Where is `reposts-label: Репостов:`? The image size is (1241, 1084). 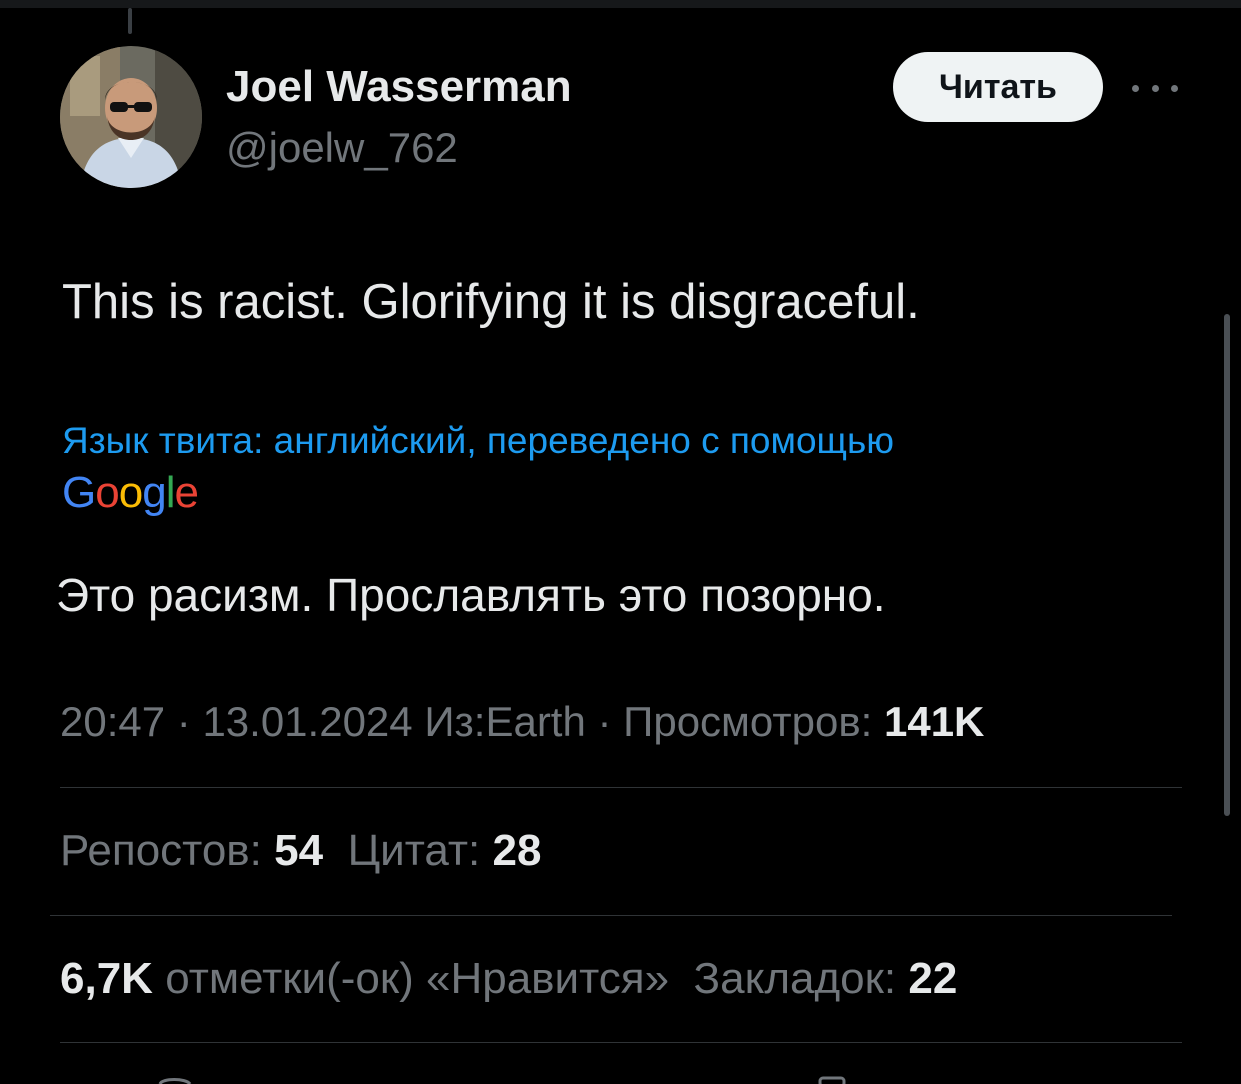 reposts-label: Репостов: is located at coordinates (161, 850).